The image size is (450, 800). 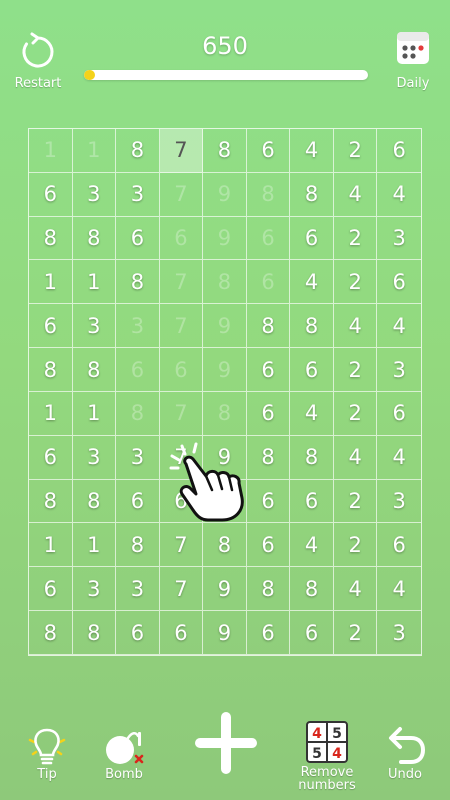 I want to click on undo-button: Undo, so click(x=405, y=751).